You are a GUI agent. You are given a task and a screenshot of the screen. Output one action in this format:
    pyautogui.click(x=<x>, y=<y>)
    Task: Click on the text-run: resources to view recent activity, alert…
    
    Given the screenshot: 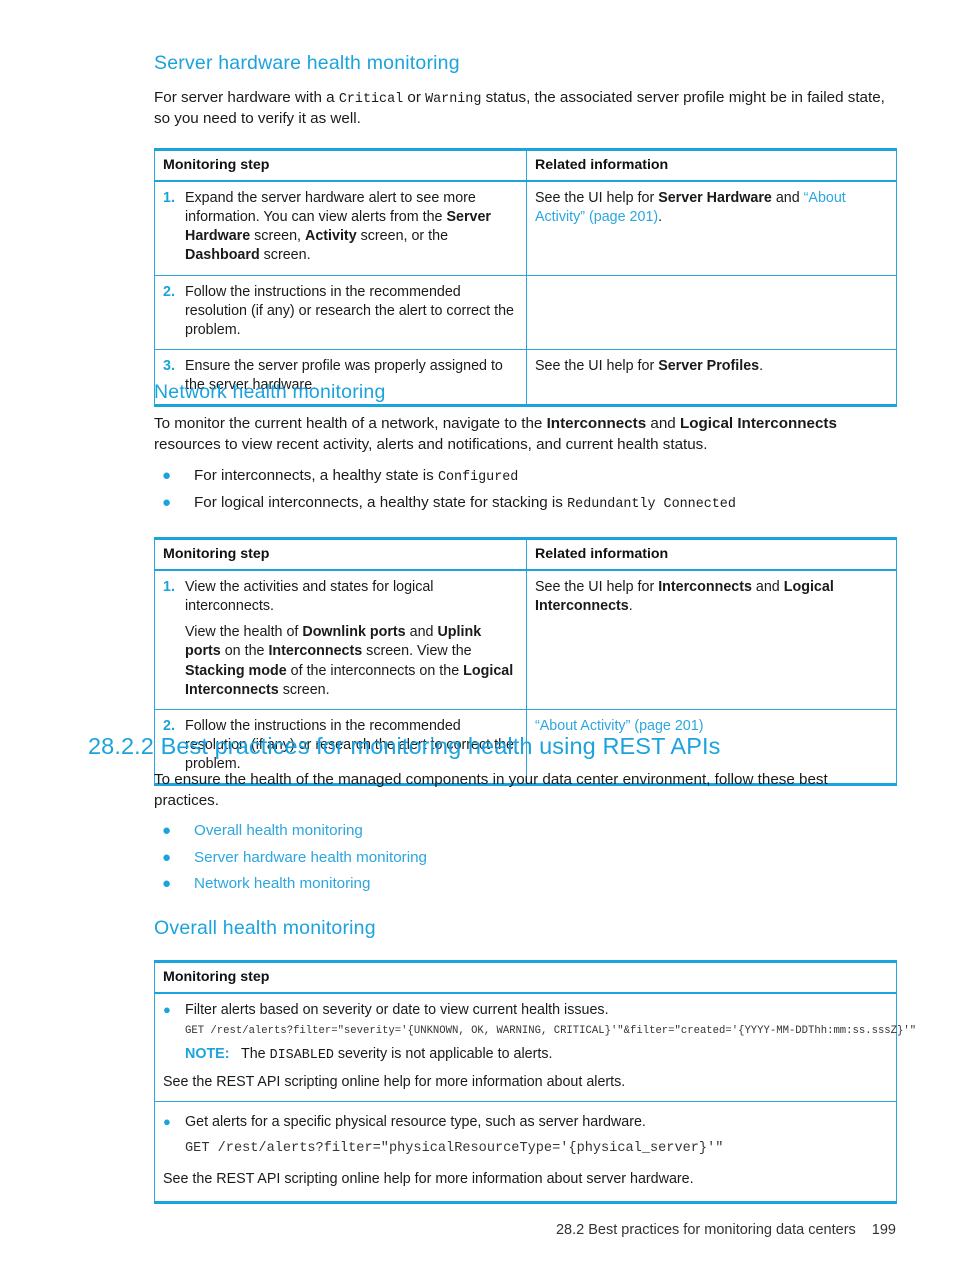 What is the action you would take?
    pyautogui.click(x=431, y=444)
    